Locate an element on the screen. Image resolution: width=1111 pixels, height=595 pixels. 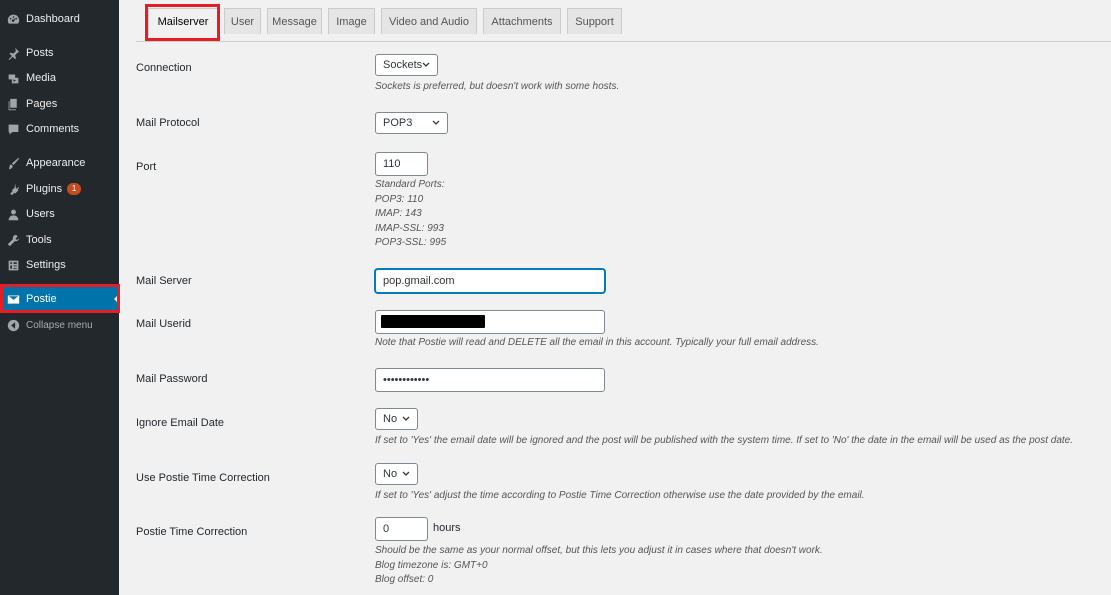
mail-icon is located at coordinates (13, 299).